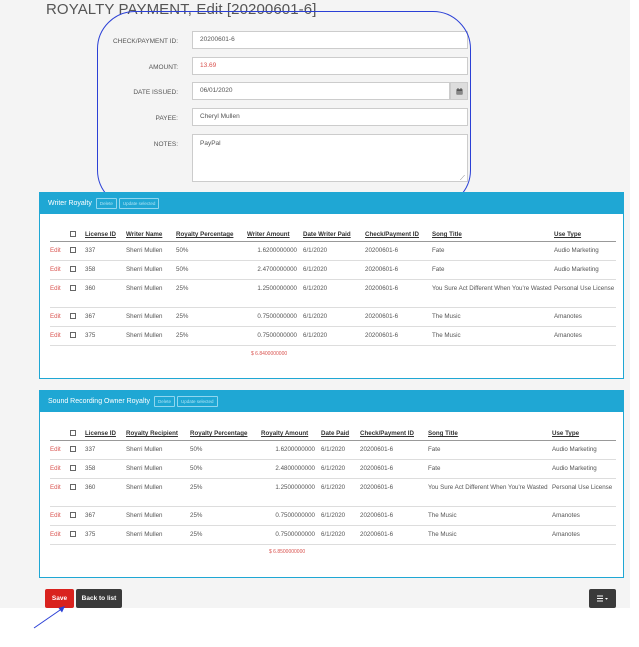  I want to click on sound-amount-total: $ 6.8500000000, so click(287, 552).